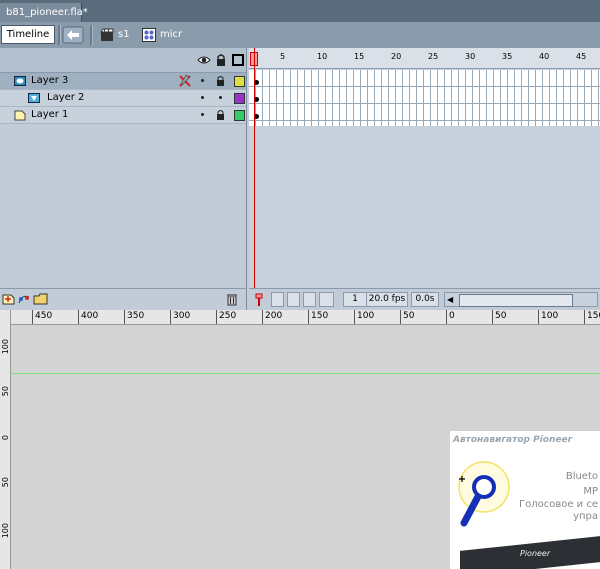 This screenshot has height=569, width=600. What do you see at coordinates (450, 299) in the screenshot?
I see `scroll-left-arrow-icon: ◀` at bounding box center [450, 299].